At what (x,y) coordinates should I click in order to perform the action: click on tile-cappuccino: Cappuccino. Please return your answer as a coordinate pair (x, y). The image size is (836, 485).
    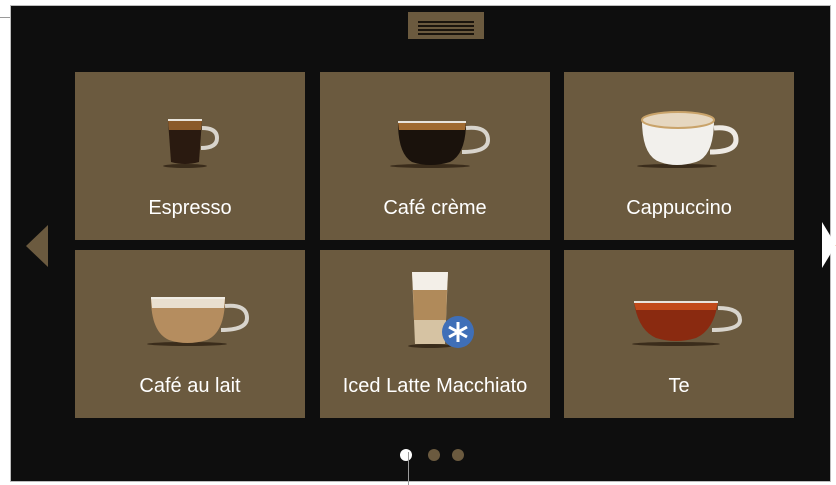
    Looking at the image, I should click on (679, 156).